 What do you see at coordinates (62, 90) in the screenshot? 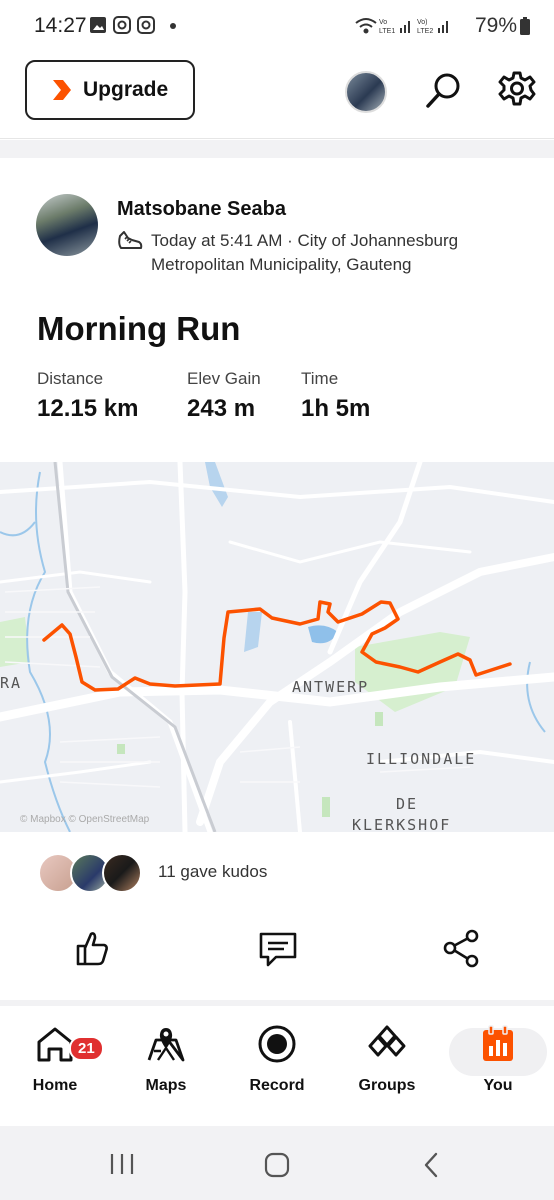
I see `strava-chevron-icon` at bounding box center [62, 90].